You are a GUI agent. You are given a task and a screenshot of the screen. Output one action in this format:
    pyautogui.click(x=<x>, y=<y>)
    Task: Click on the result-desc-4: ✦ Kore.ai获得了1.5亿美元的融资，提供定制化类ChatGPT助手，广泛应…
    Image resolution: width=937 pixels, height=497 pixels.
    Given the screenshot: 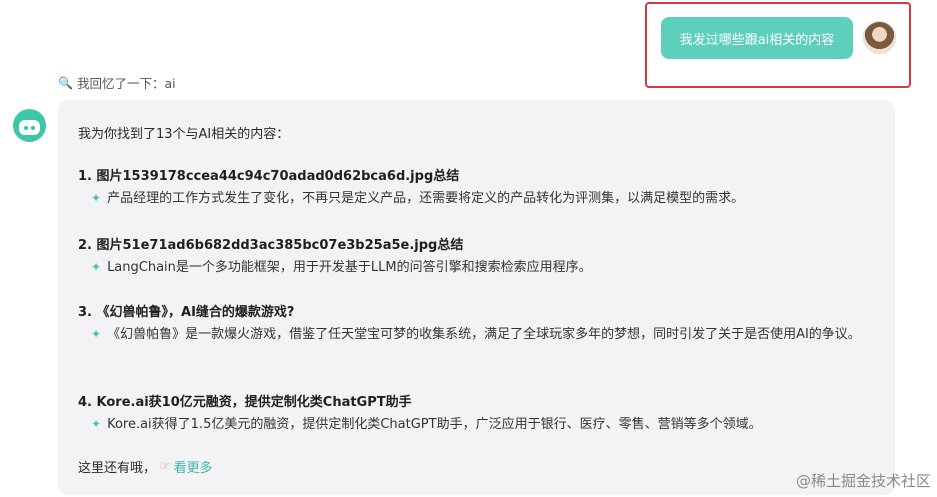 What is the action you would take?
    pyautogui.click(x=426, y=424)
    